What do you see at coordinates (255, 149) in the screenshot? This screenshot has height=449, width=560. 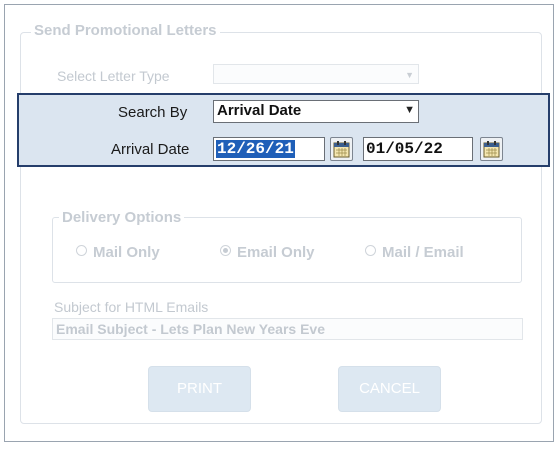 I see `date-from-value: 12/26/21` at bounding box center [255, 149].